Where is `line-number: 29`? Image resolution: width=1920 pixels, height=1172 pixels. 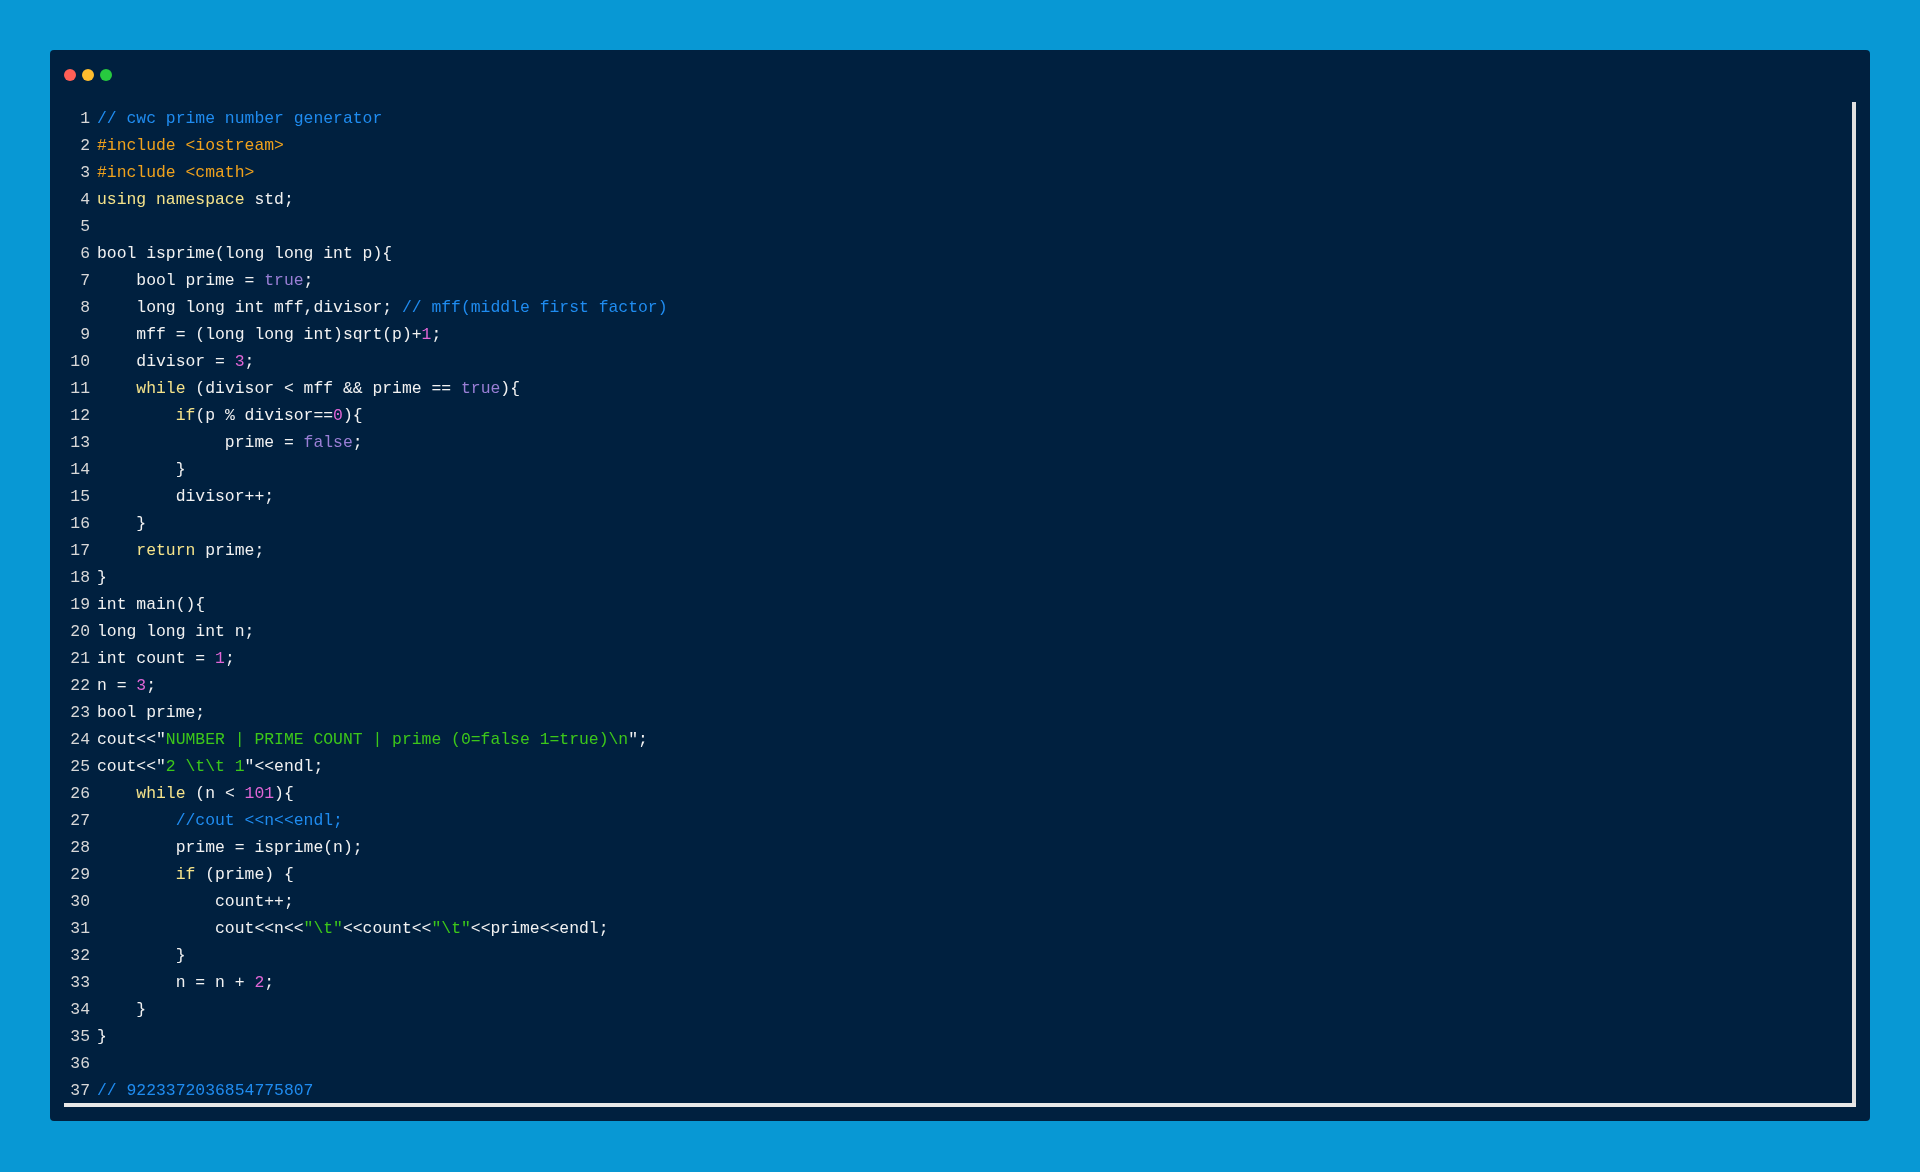 line-number: 29 is located at coordinates (80, 875).